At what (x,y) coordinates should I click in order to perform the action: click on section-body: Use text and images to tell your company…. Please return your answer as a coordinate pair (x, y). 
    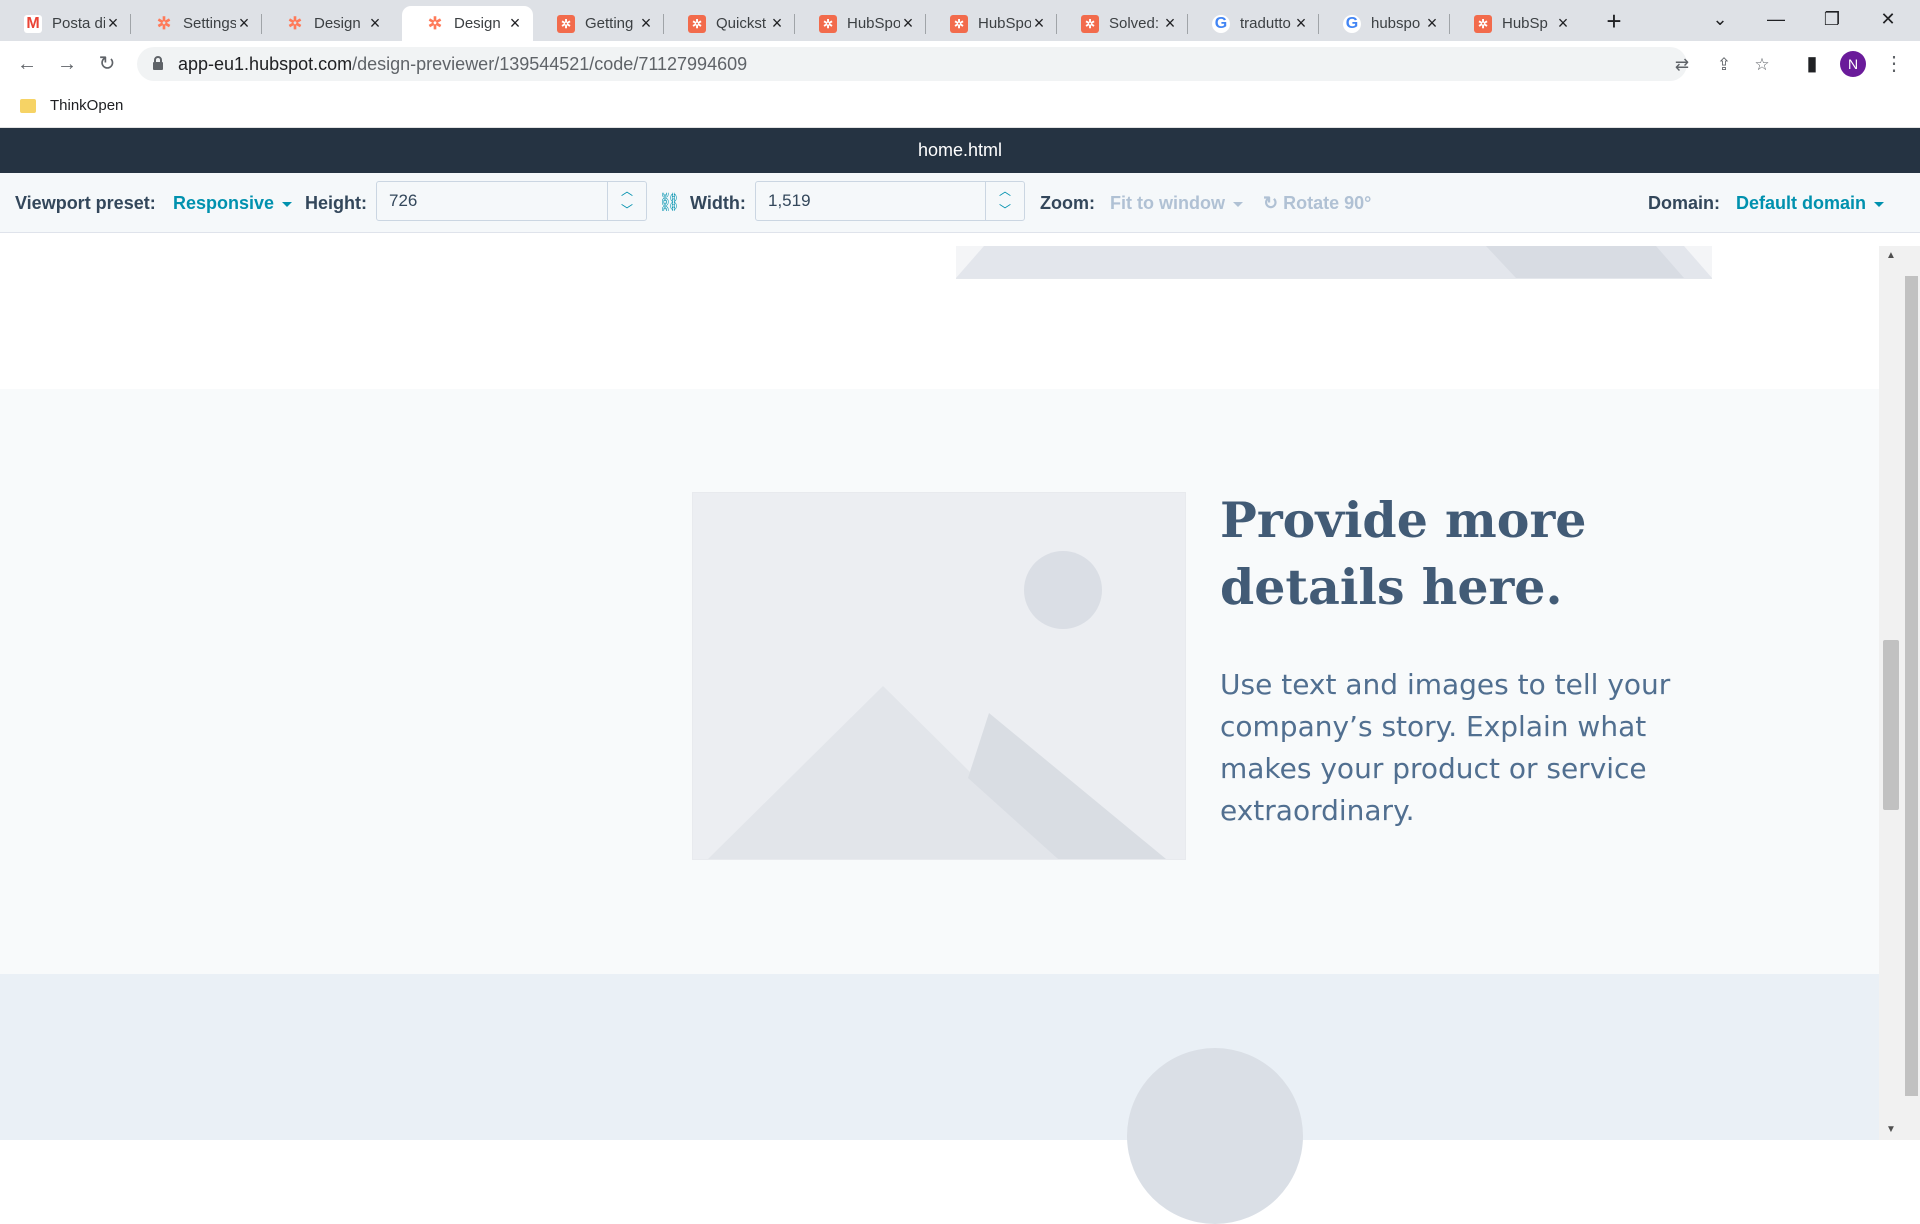
    Looking at the image, I should click on (1445, 747).